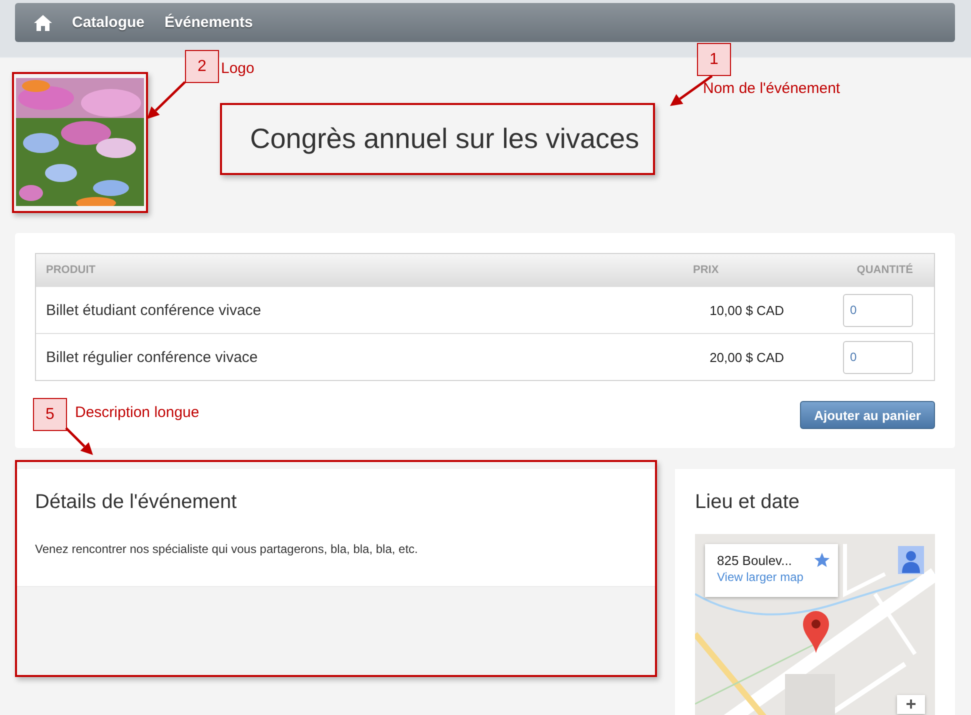  Describe the element at coordinates (43, 22) in the screenshot. I see `home-icon` at that location.